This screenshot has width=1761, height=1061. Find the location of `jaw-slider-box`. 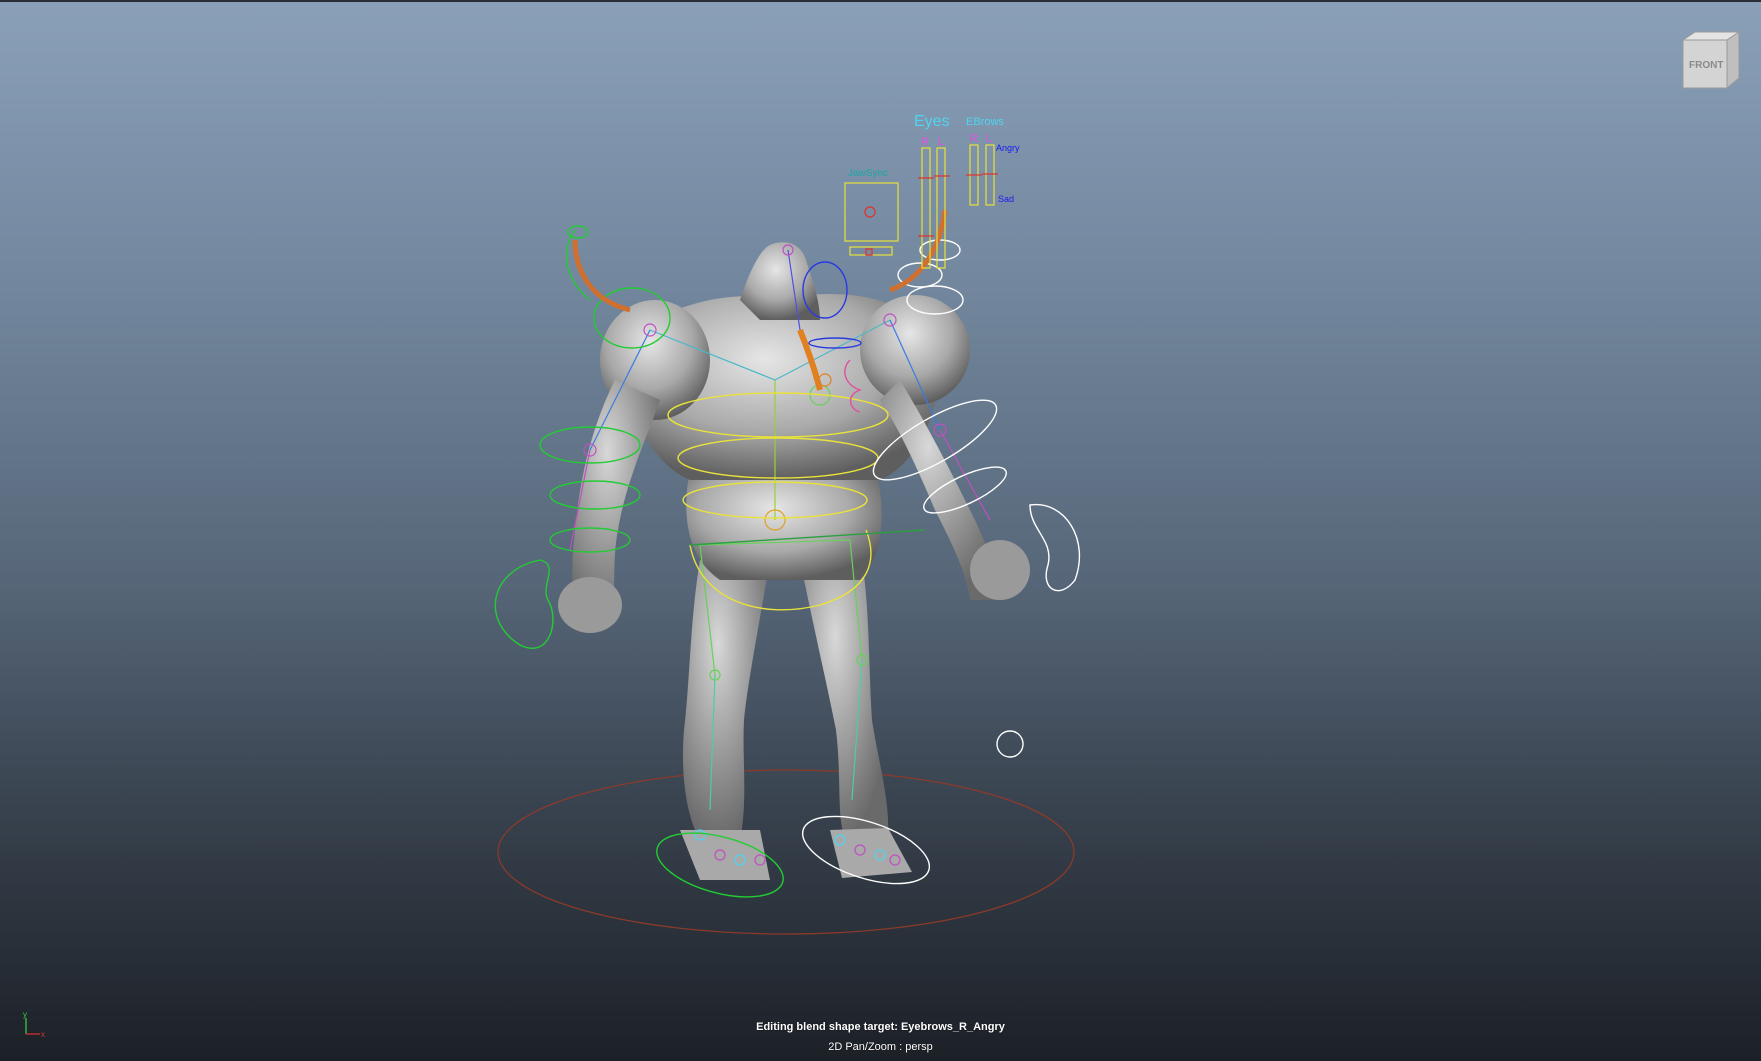

jaw-slider-box is located at coordinates (871, 212).